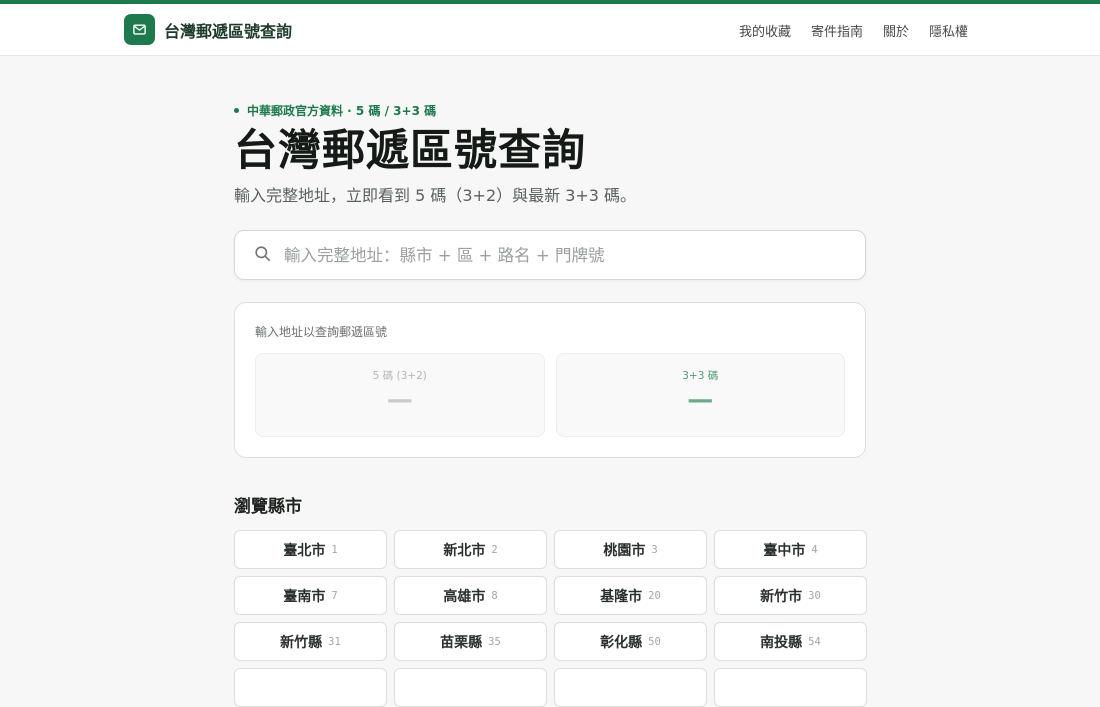  Describe the element at coordinates (334, 549) in the screenshot. I see `city-code: 1` at that location.